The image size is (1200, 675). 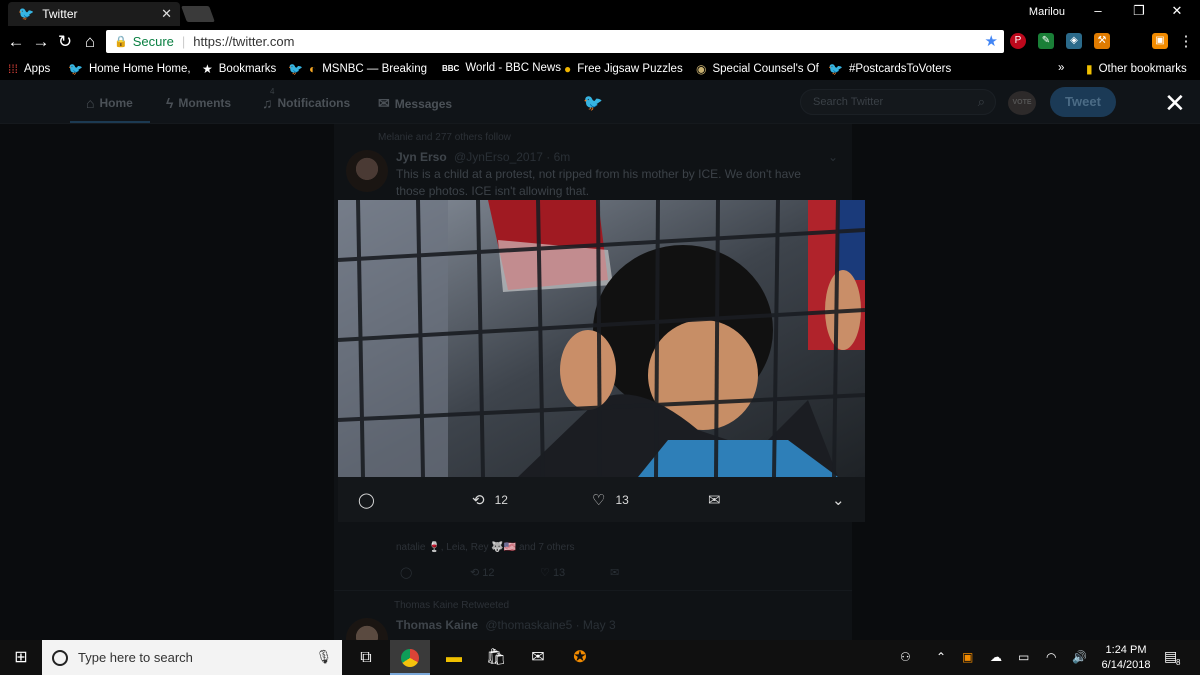 What do you see at coordinates (1175, 103) in the screenshot?
I see `close-overlay-icon: ✕` at bounding box center [1175, 103].